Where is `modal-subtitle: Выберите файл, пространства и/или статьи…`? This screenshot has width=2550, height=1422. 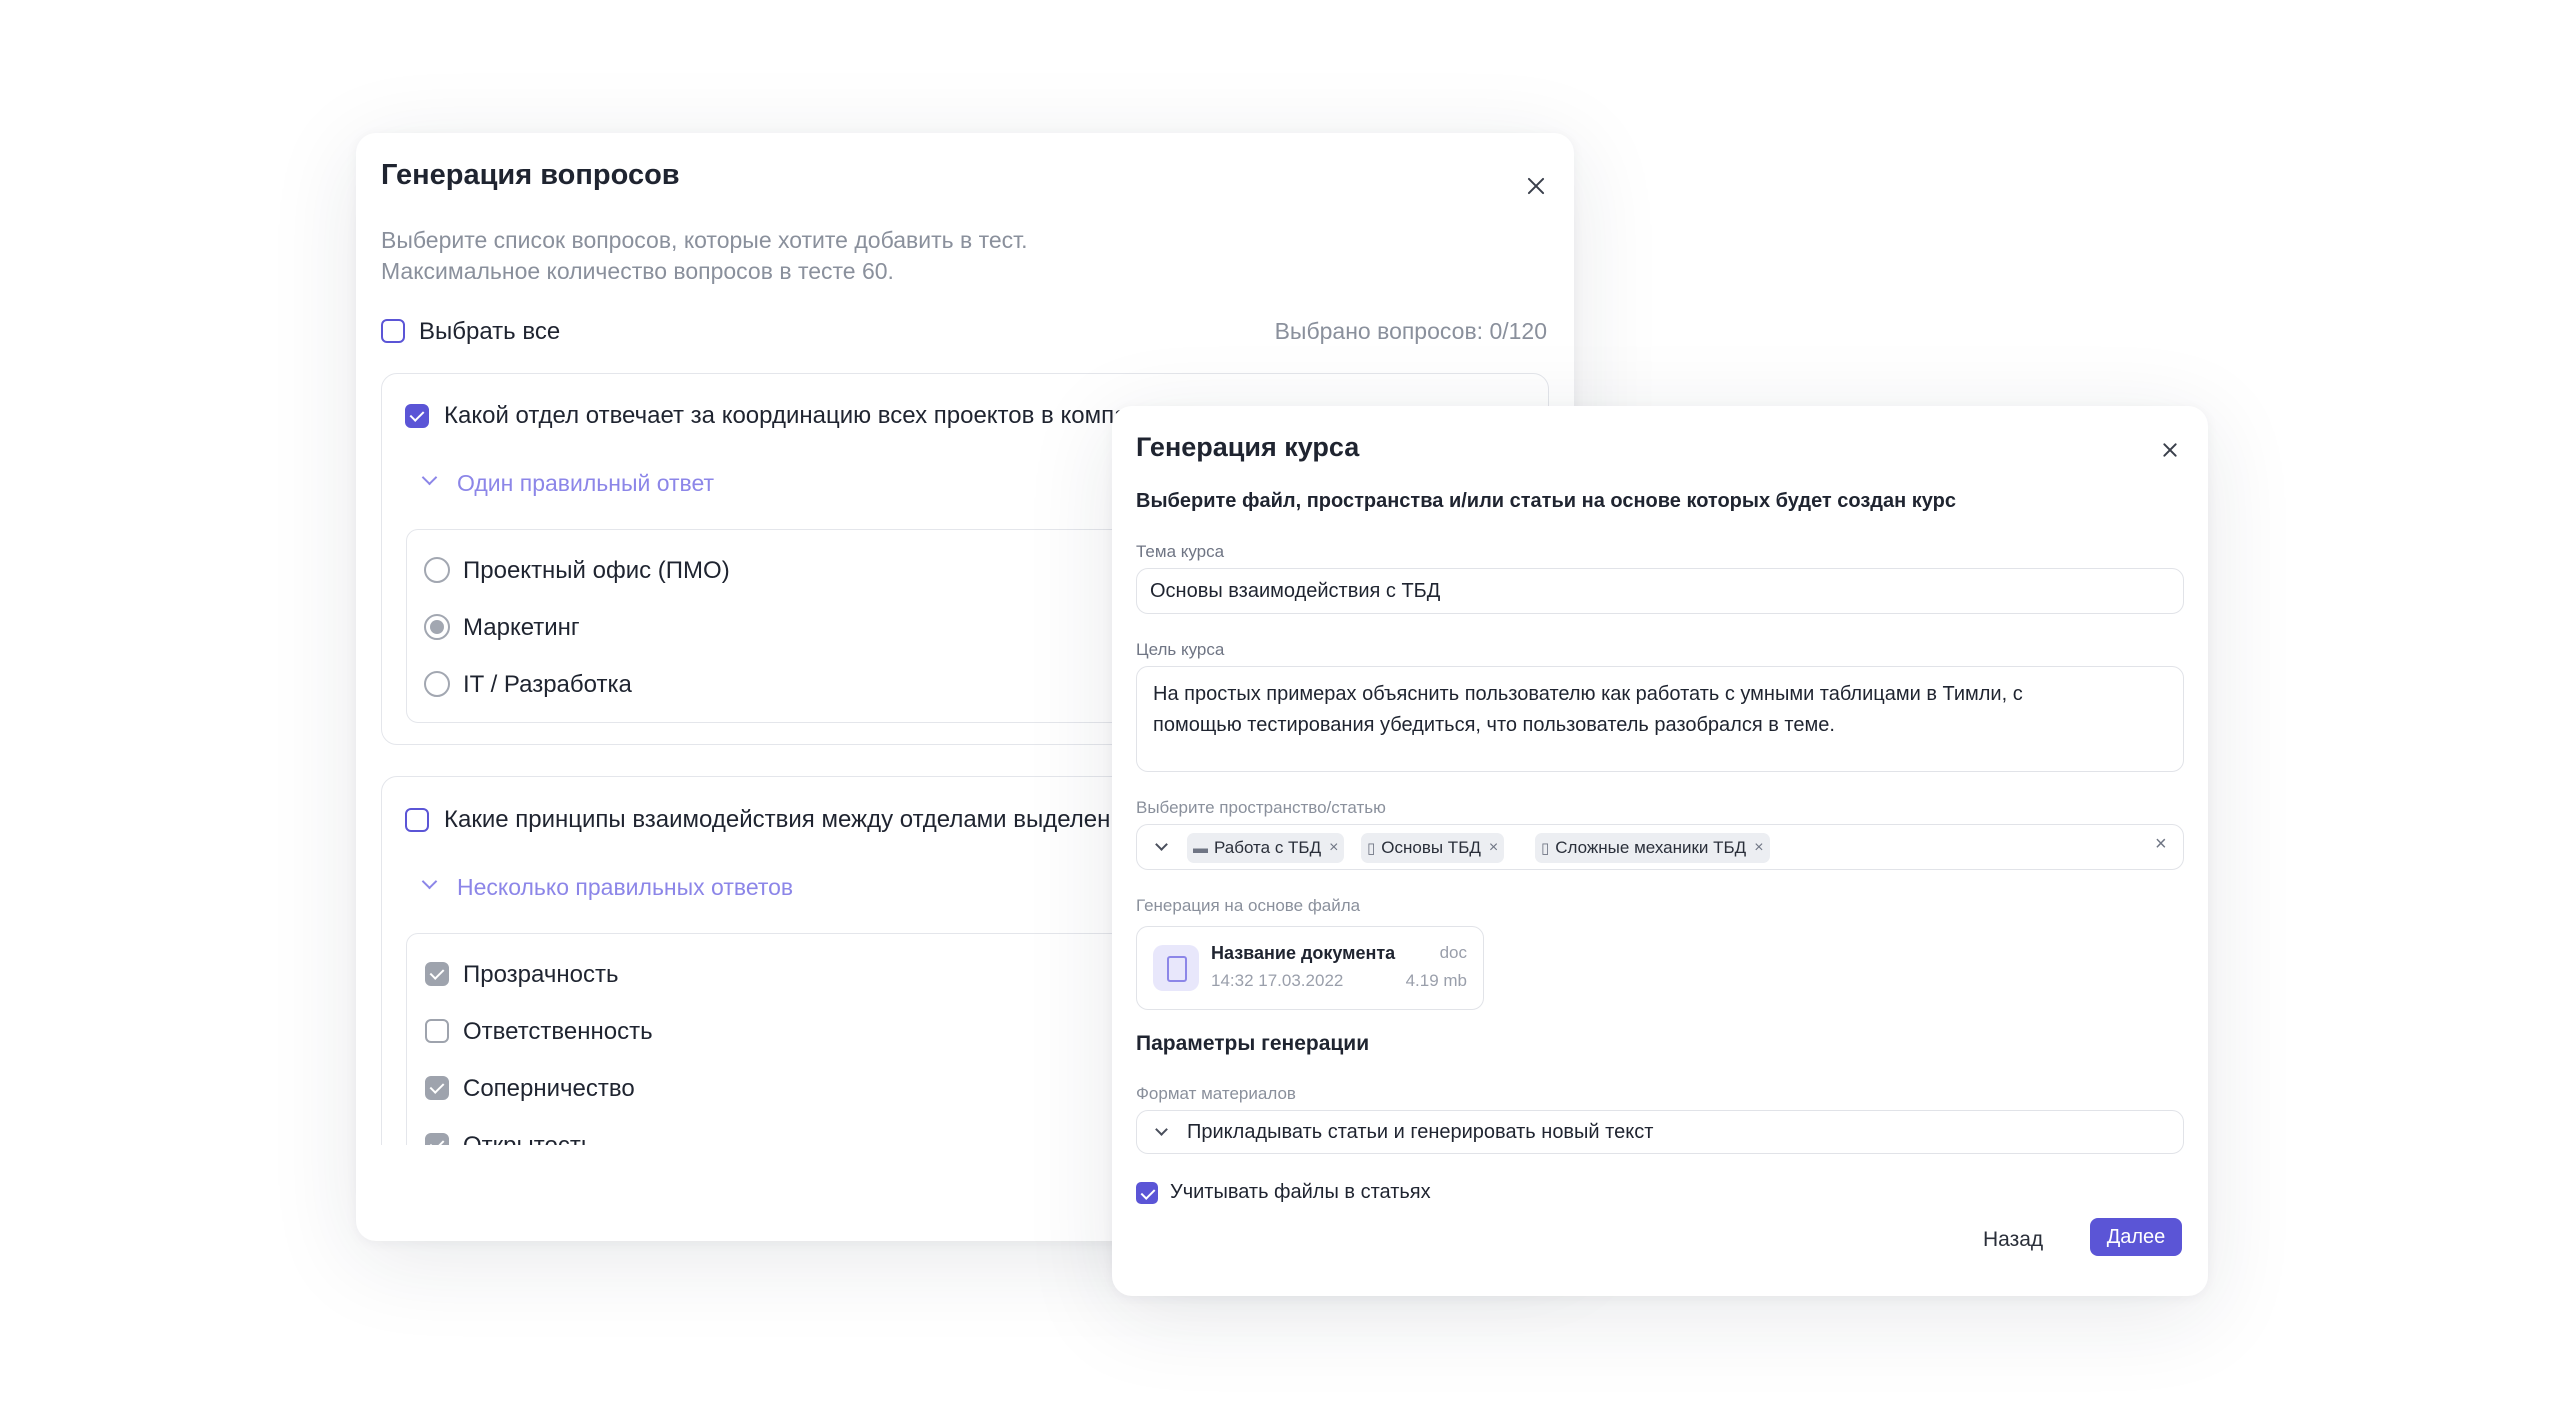 modal-subtitle: Выберите файл, пространства и/или статьи… is located at coordinates (1546, 501).